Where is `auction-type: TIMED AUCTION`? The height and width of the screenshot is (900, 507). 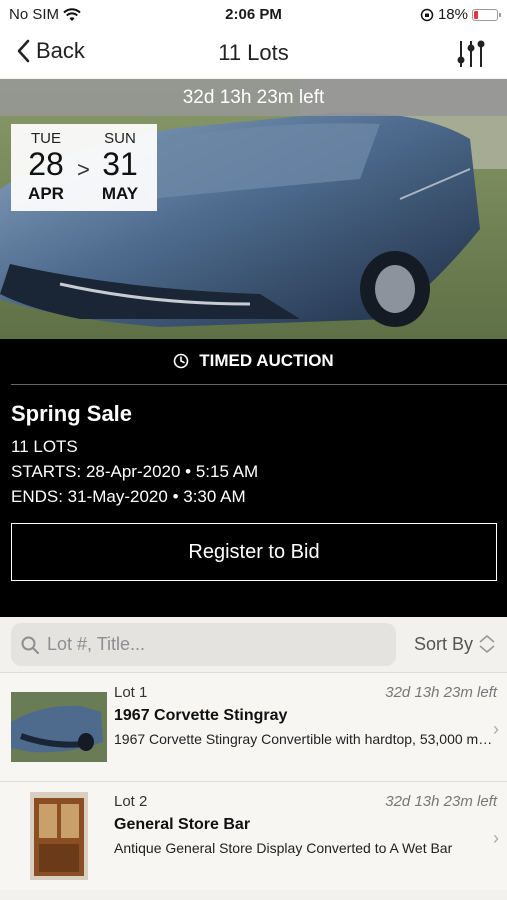 auction-type: TIMED AUCTION is located at coordinates (253, 361).